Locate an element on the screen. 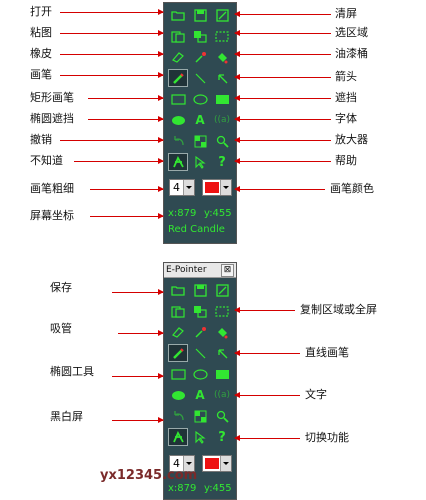 The image size is (426, 500). pen-width-select: 4 is located at coordinates (182, 187).